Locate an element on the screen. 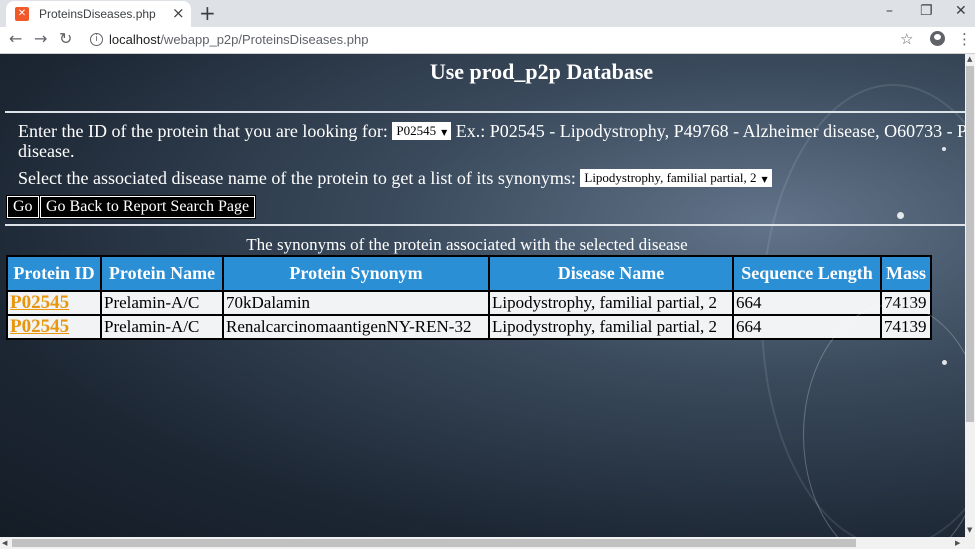  star-icon: ☆ is located at coordinates (906, 39).